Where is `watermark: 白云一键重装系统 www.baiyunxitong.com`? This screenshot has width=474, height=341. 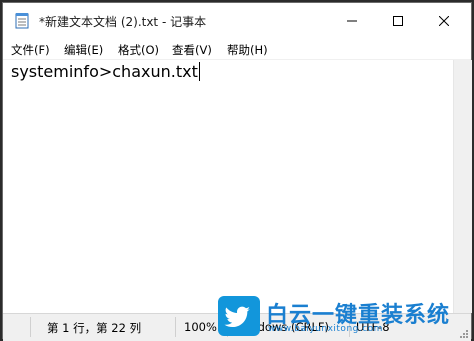
watermark: 白云一键重装系统 www.baiyunxitong.com is located at coordinates (343, 317).